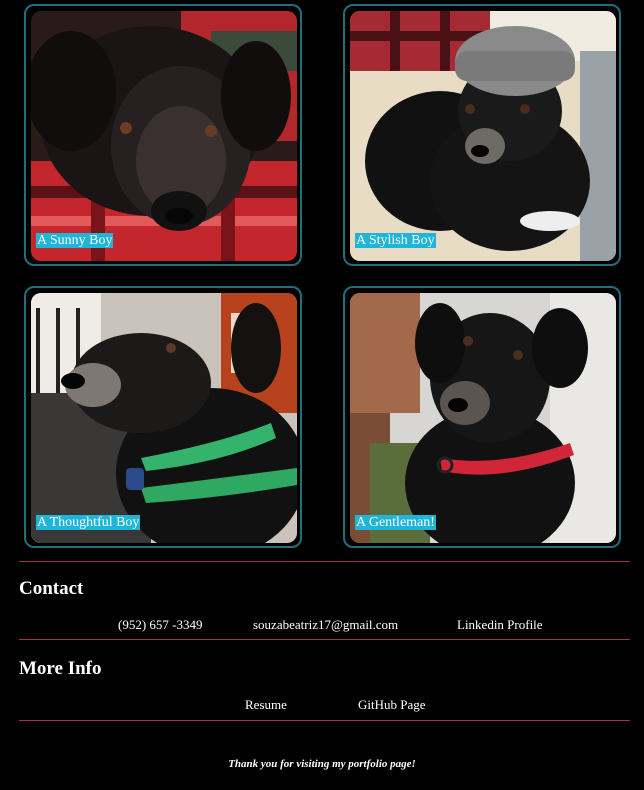  I want to click on email-link: souzabeatriz17@gmail.com, so click(325, 625).